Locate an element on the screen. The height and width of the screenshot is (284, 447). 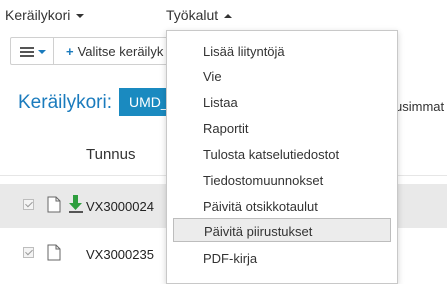
menu-kerailykori: Keräilykori is located at coordinates (45, 15).